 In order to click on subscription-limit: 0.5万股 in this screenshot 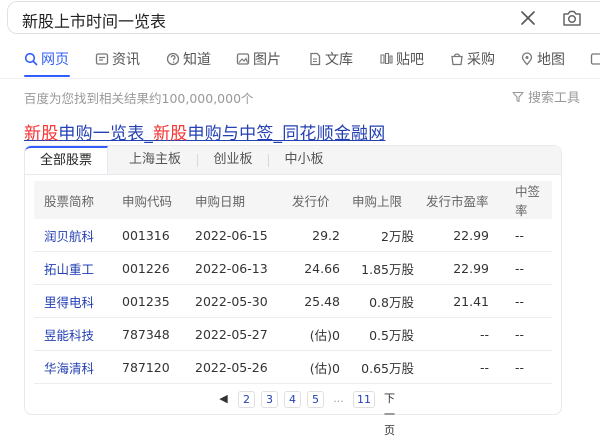, I will do `click(389, 334)`.